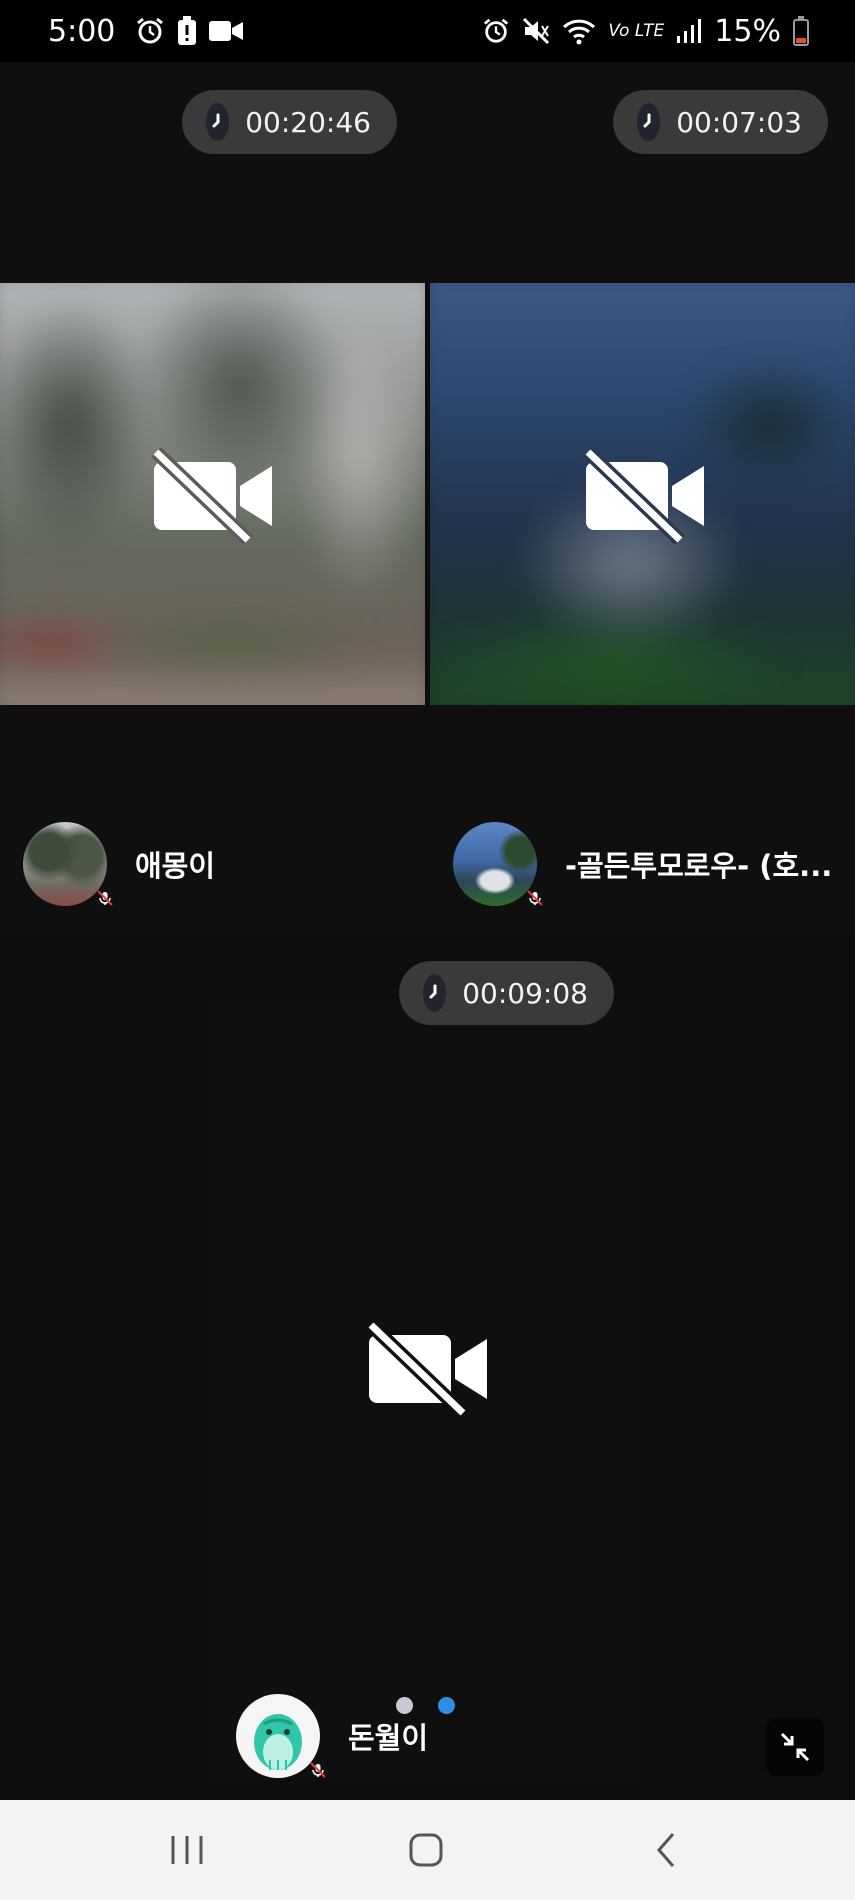 The image size is (855, 1900). I want to click on volte-icon: Vo LTE, so click(636, 31).